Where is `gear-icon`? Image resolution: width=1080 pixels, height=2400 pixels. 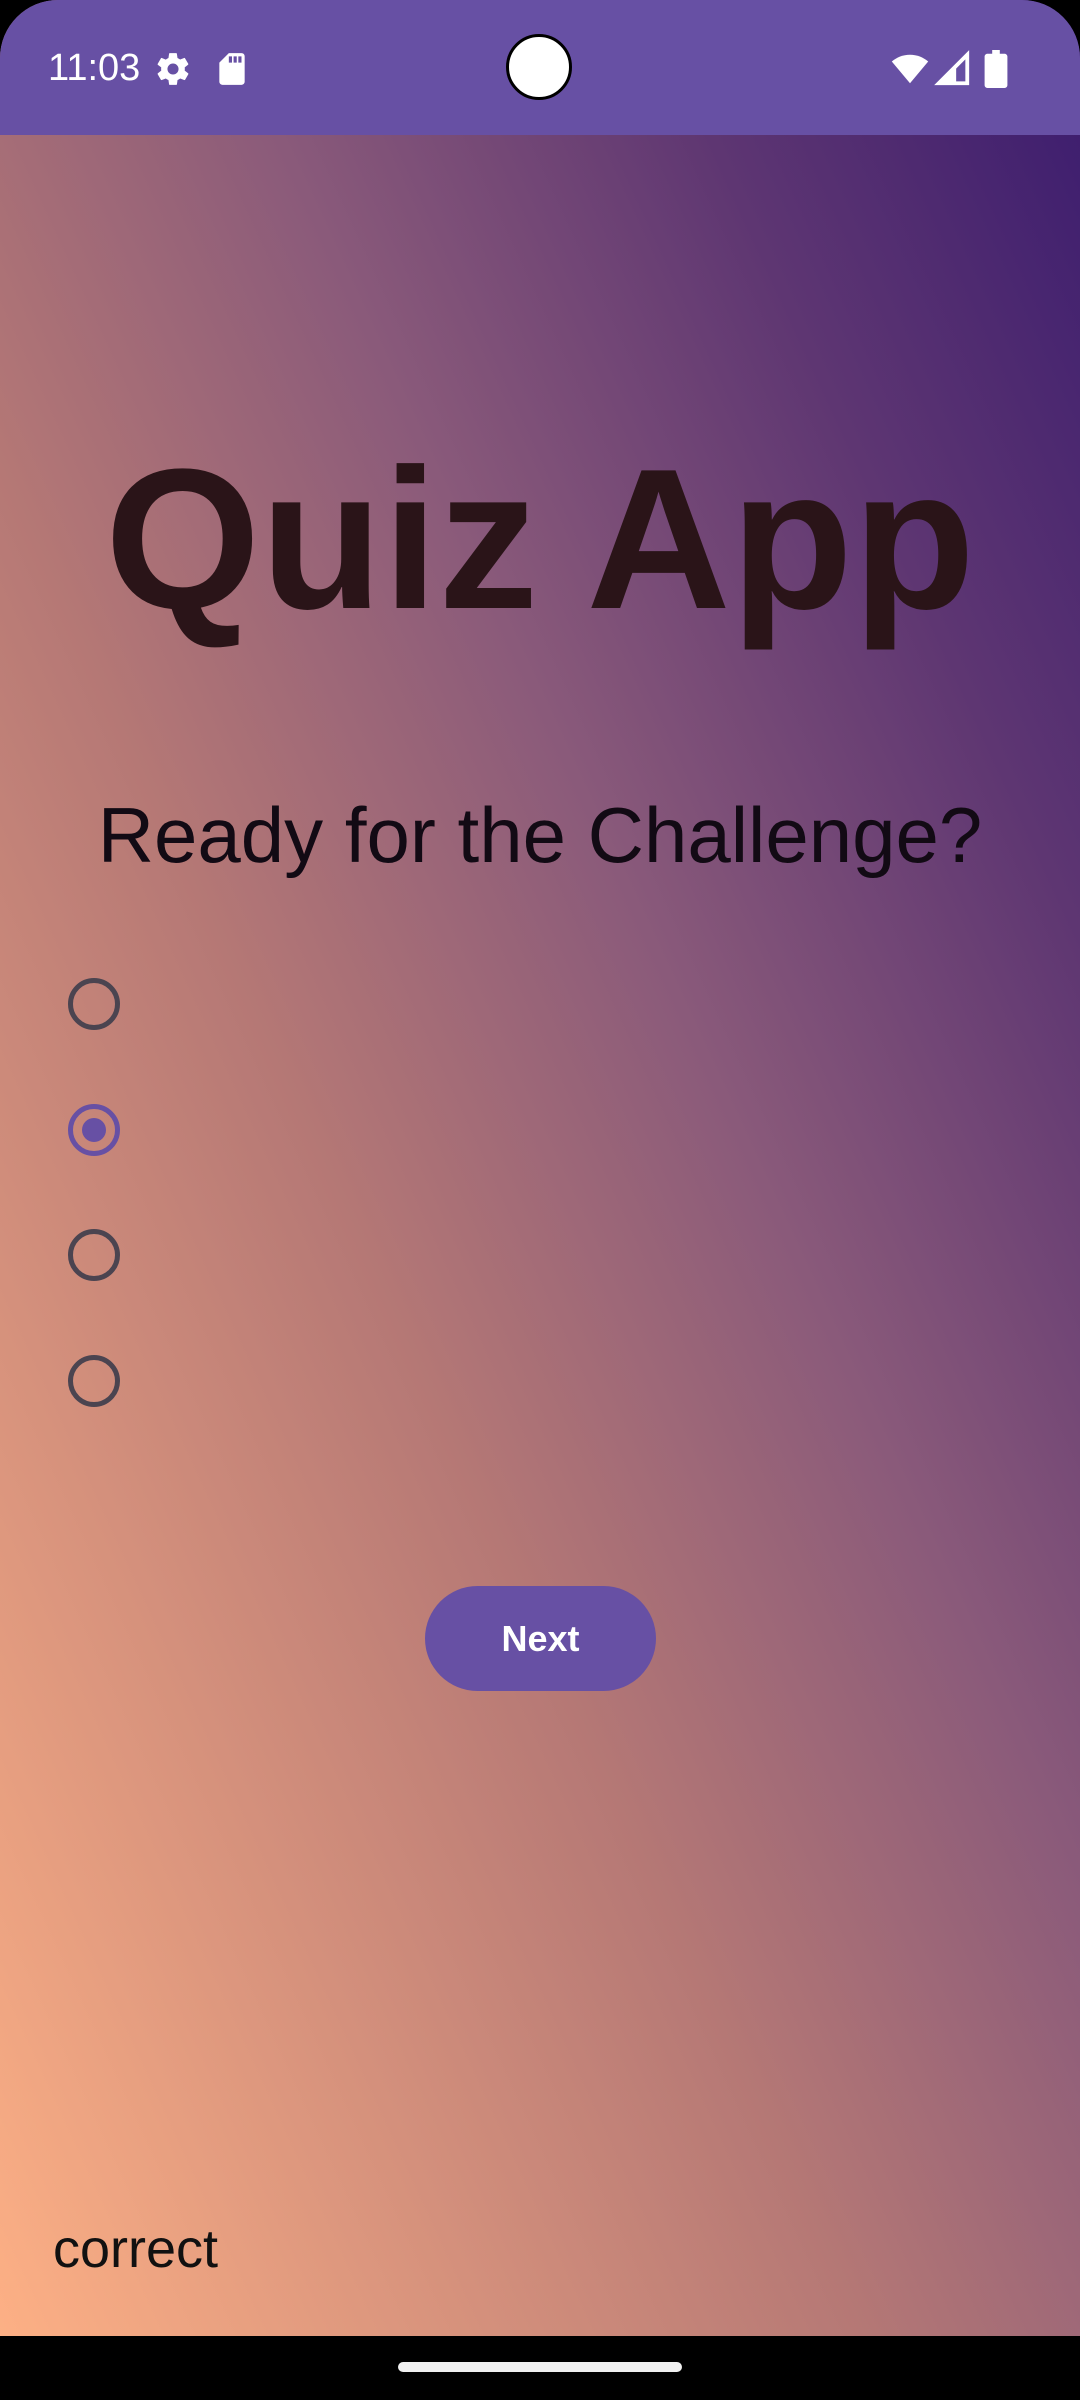 gear-icon is located at coordinates (173, 69).